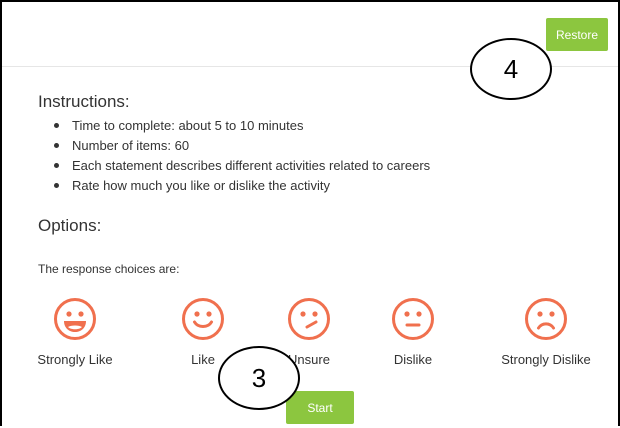 Image resolution: width=620 pixels, height=428 pixels. I want to click on list-item: Number of items: 60, so click(240, 146).